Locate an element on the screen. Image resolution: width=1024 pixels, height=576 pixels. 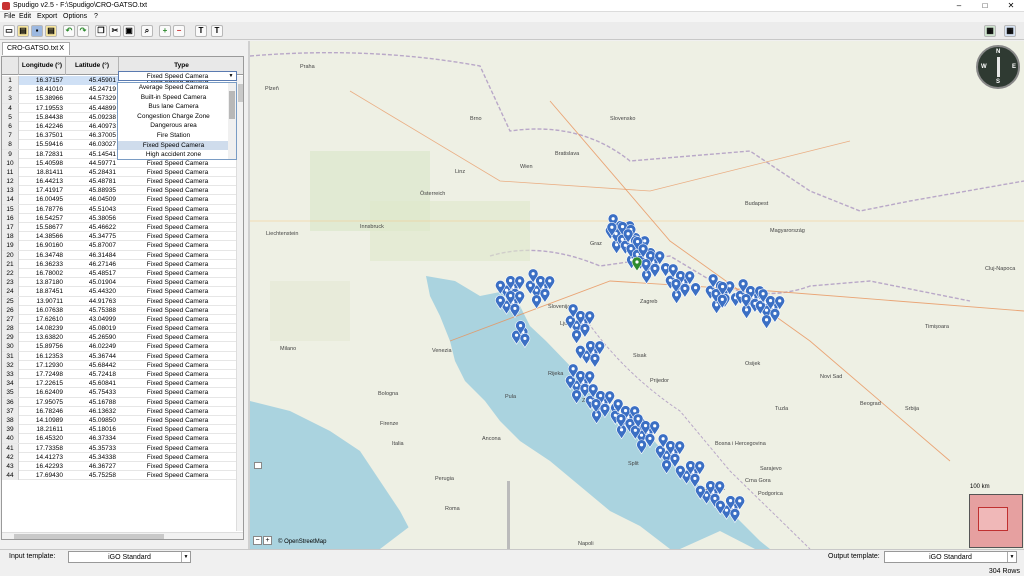
menu-file: File is located at coordinates (9, 16).